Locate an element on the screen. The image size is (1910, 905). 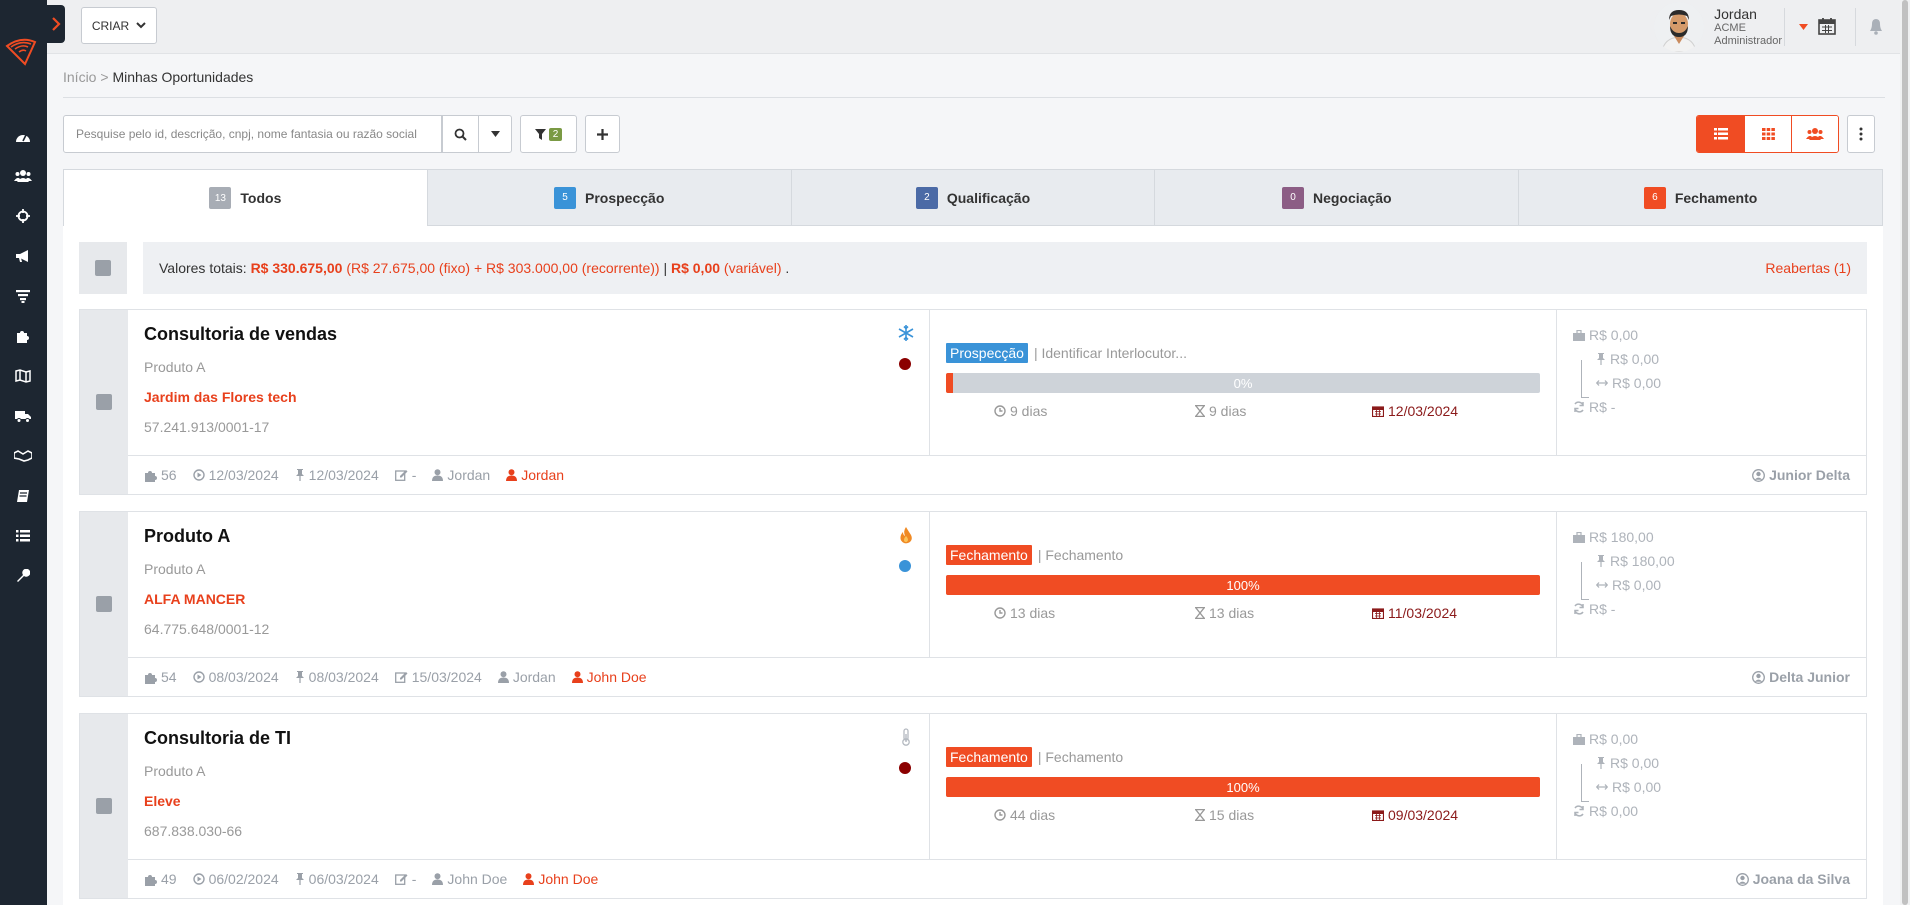
value-fixed-amount: R$ 0,00 is located at coordinates (1635, 359).